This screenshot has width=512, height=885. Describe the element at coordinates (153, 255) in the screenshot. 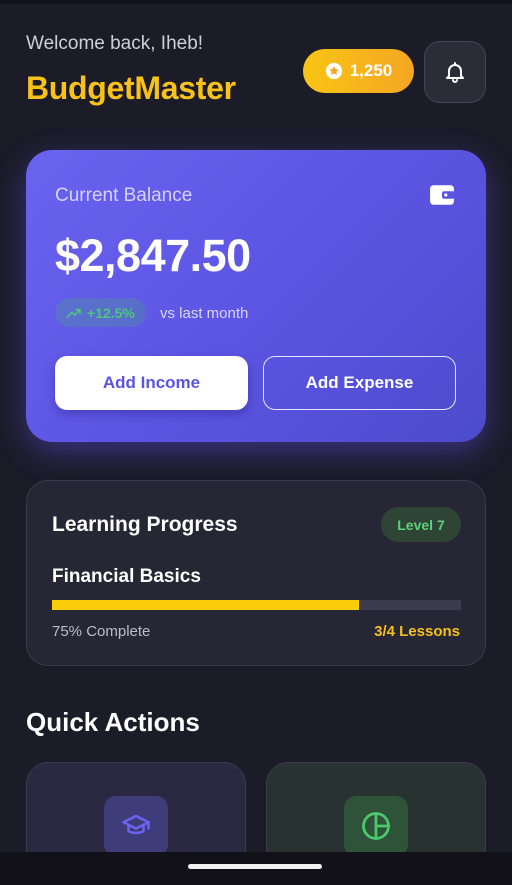

I see `balance-amount: $2,847.50` at that location.